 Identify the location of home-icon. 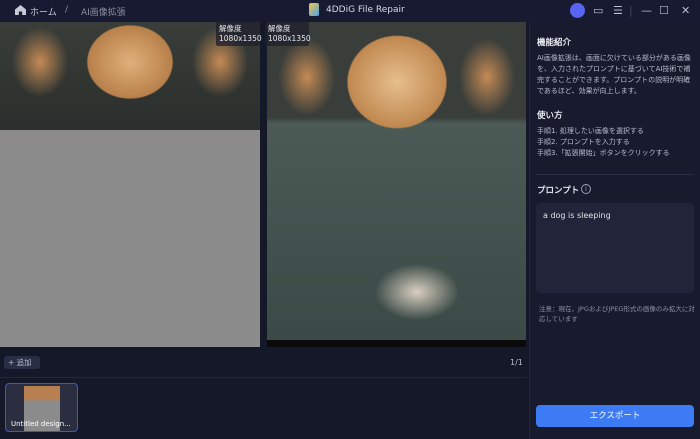
(20, 10).